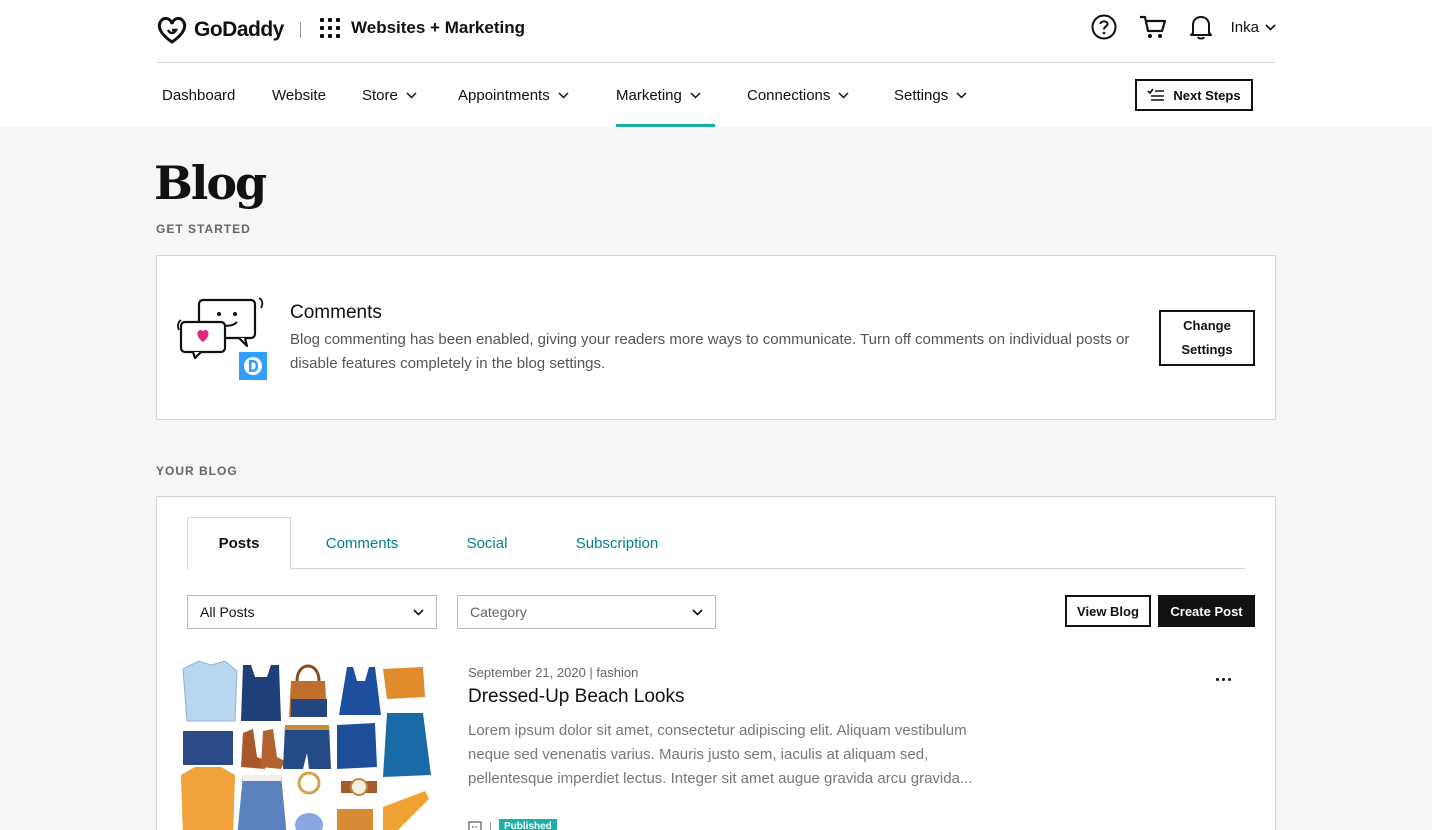 This screenshot has height=830, width=1432. What do you see at coordinates (528, 824) in the screenshot?
I see `status-badge: Published` at bounding box center [528, 824].